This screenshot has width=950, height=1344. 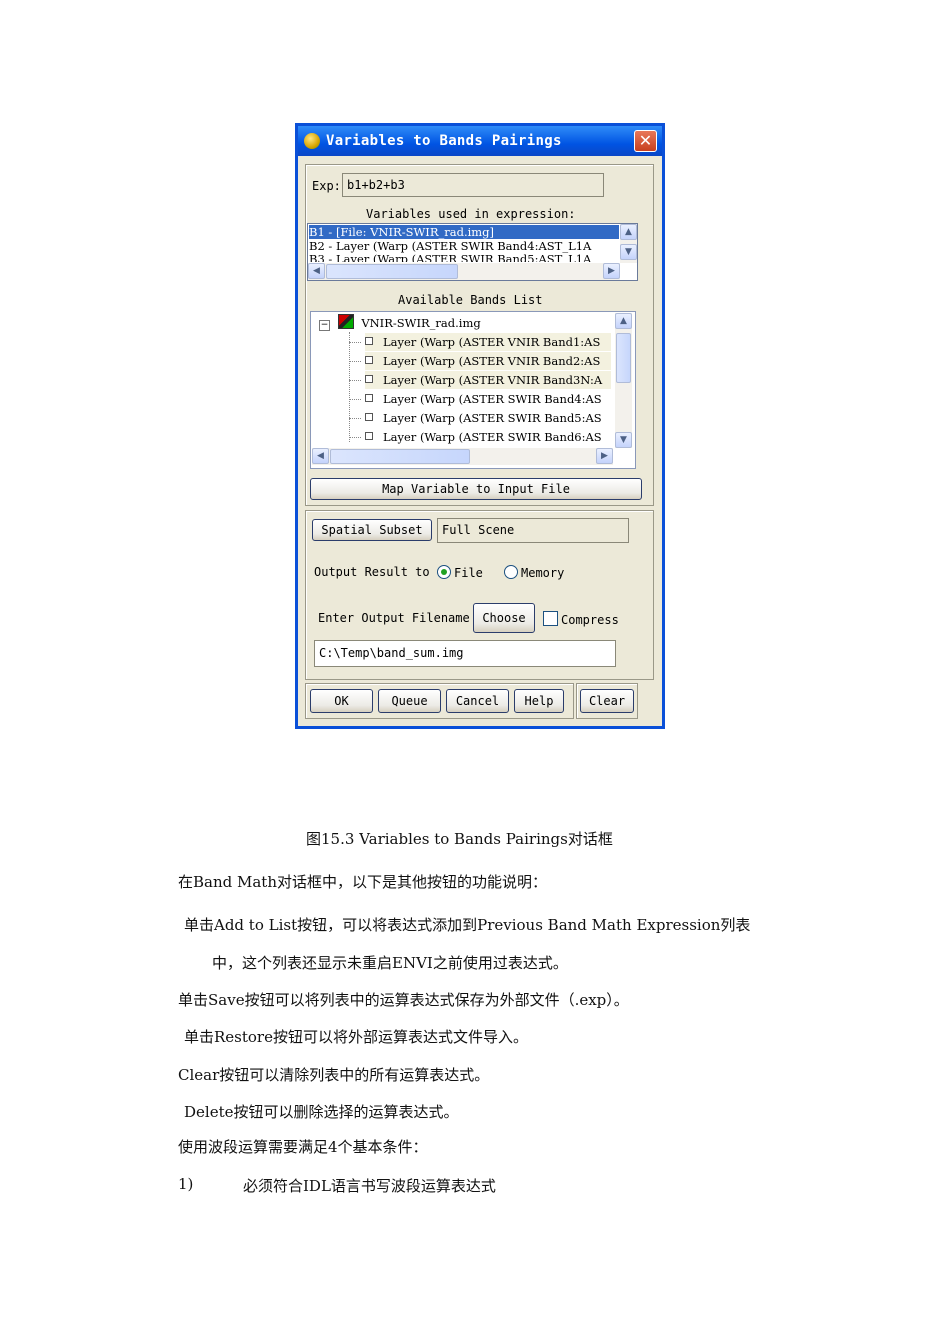 I want to click on variables-hscrollbar: ◀ ▶, so click(x=464, y=271).